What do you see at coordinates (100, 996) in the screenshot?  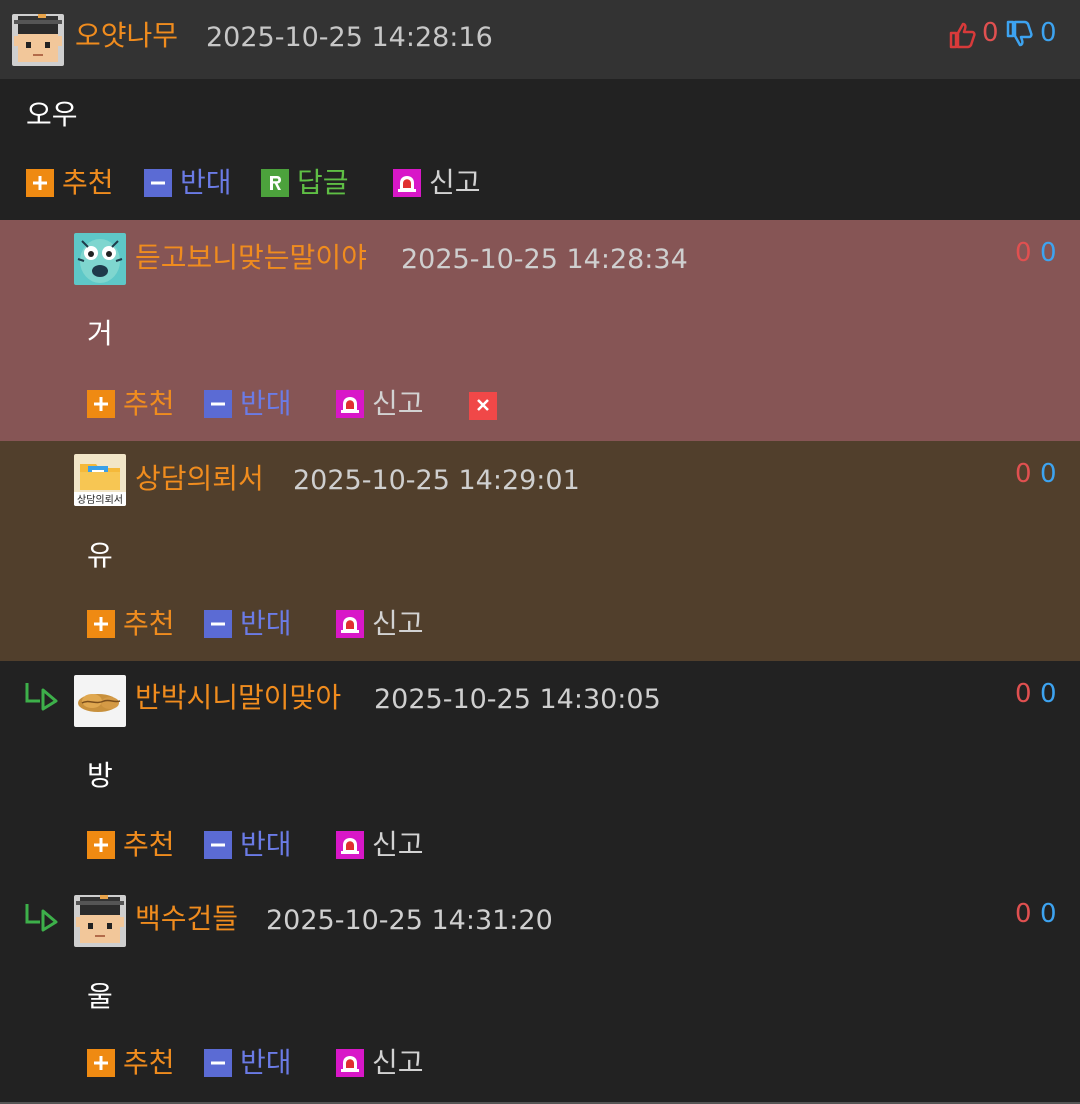 I see `comment-content: 울` at bounding box center [100, 996].